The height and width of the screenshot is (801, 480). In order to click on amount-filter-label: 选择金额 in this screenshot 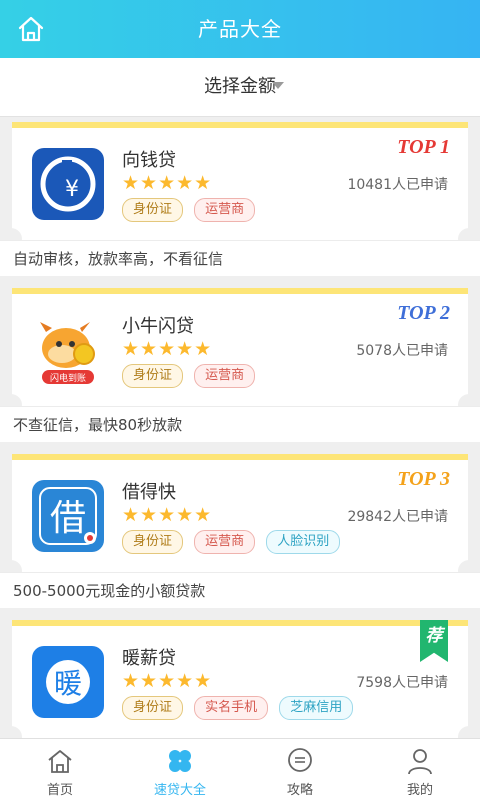, I will do `click(240, 86)`.